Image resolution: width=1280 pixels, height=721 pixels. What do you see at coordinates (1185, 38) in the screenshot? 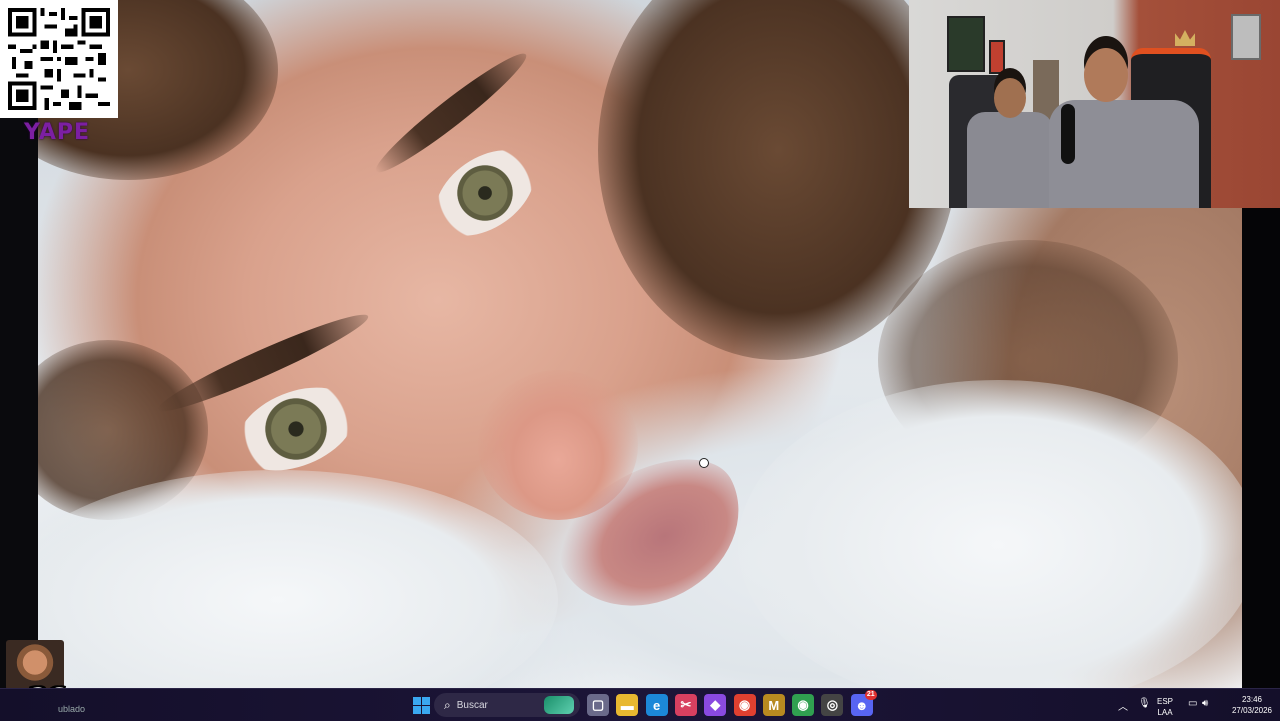
I see `crown-decoration-icon` at bounding box center [1185, 38].